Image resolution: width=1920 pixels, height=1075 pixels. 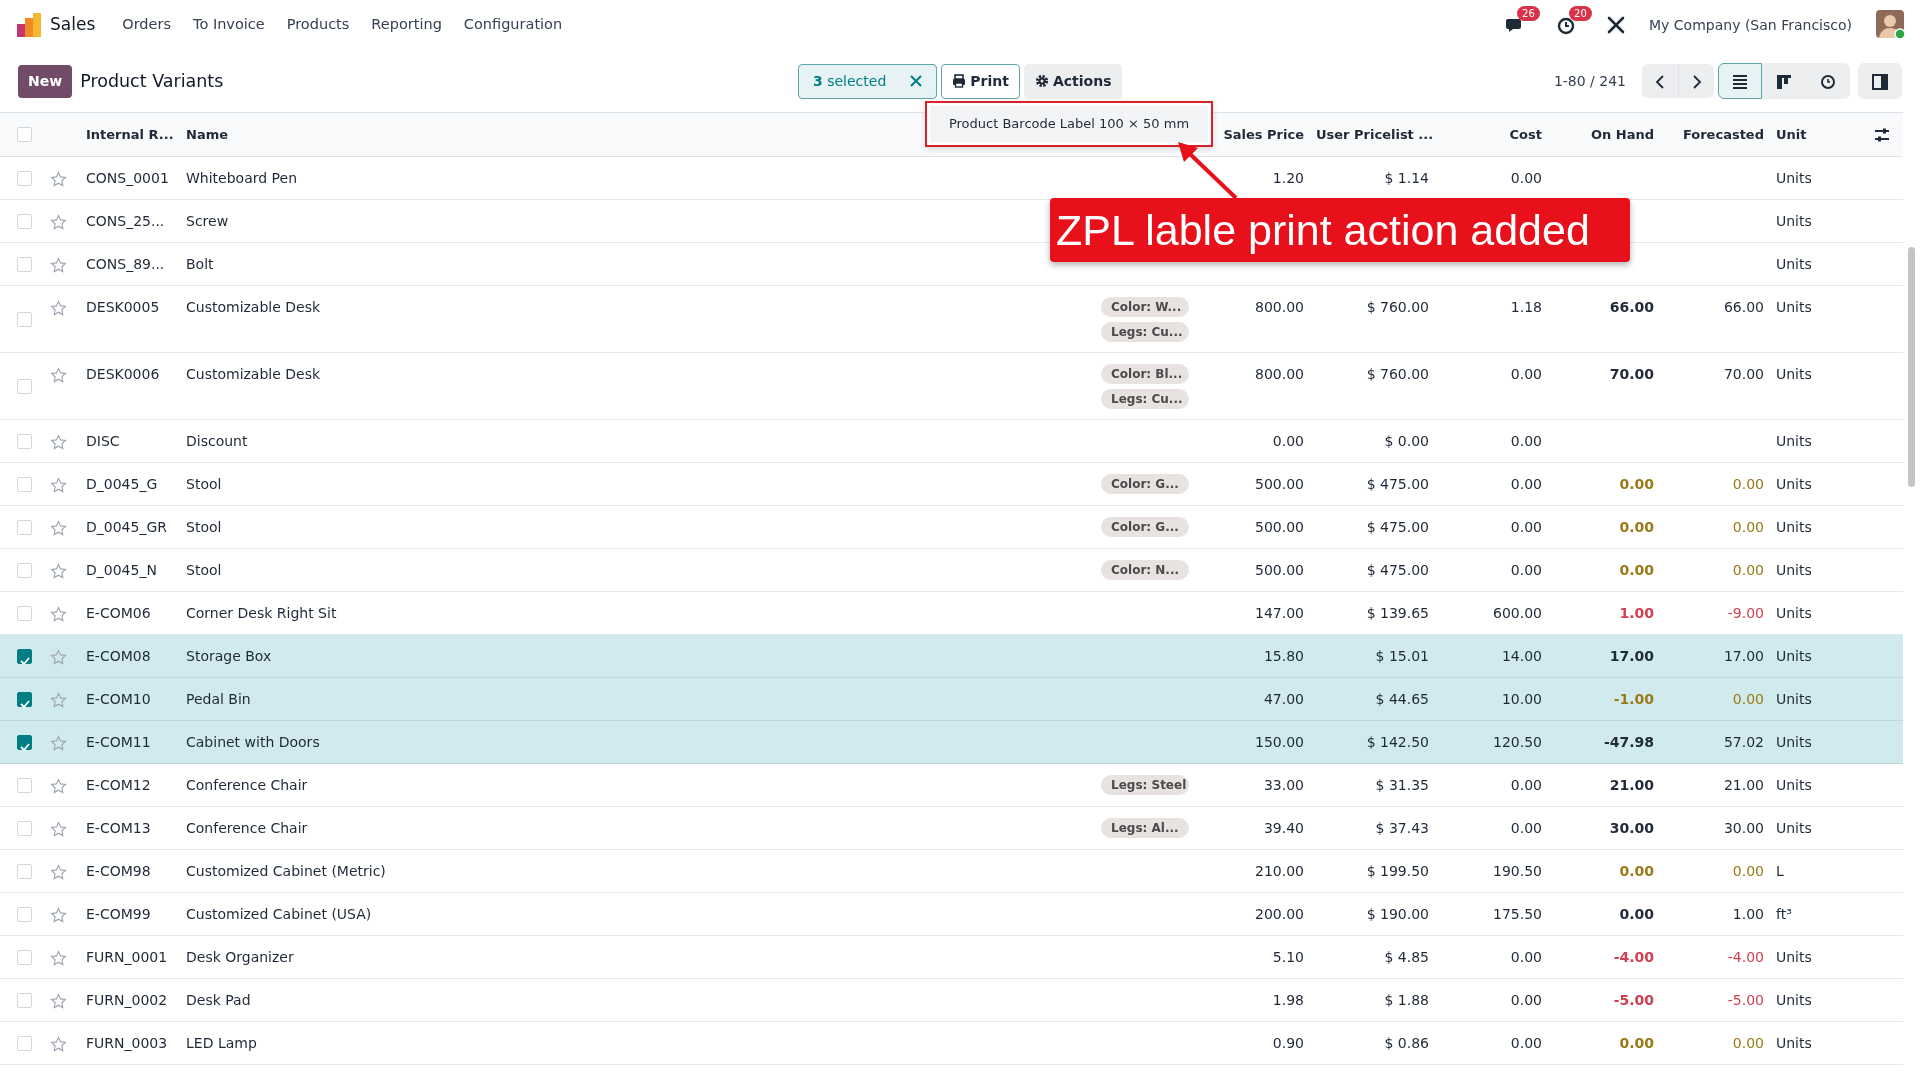 What do you see at coordinates (127, 178) in the screenshot?
I see `reference-cell: CONS_0001` at bounding box center [127, 178].